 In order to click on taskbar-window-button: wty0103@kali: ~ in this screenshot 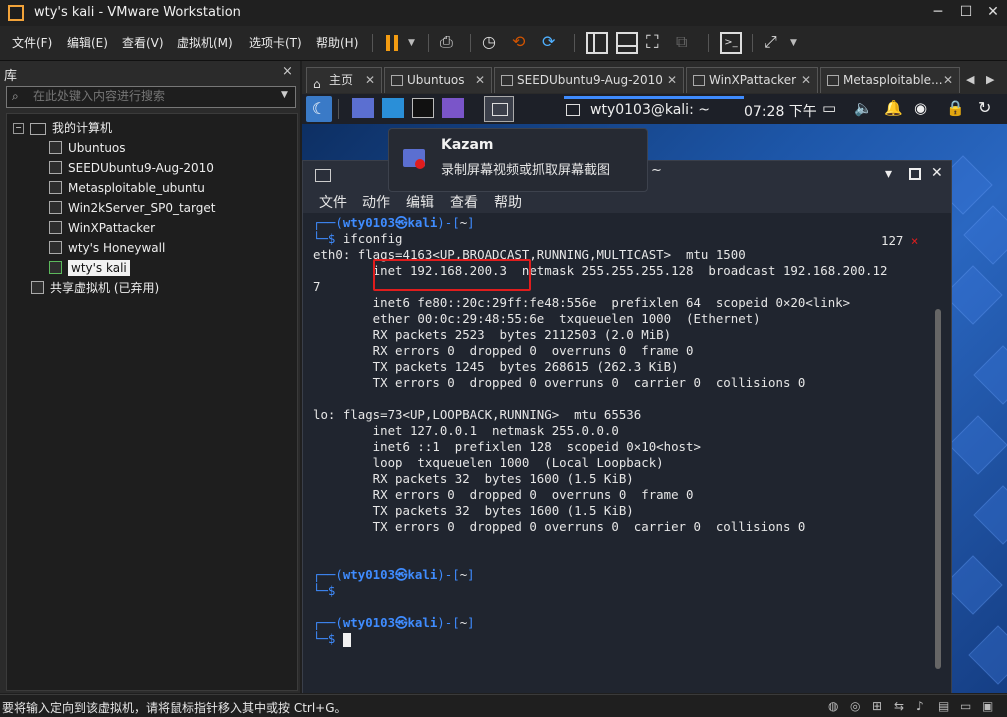, I will do `click(654, 109)`.